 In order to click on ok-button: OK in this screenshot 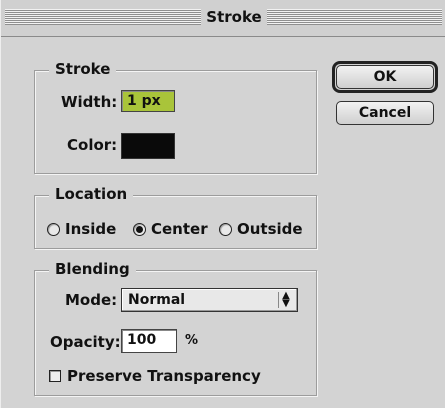, I will do `click(385, 77)`.